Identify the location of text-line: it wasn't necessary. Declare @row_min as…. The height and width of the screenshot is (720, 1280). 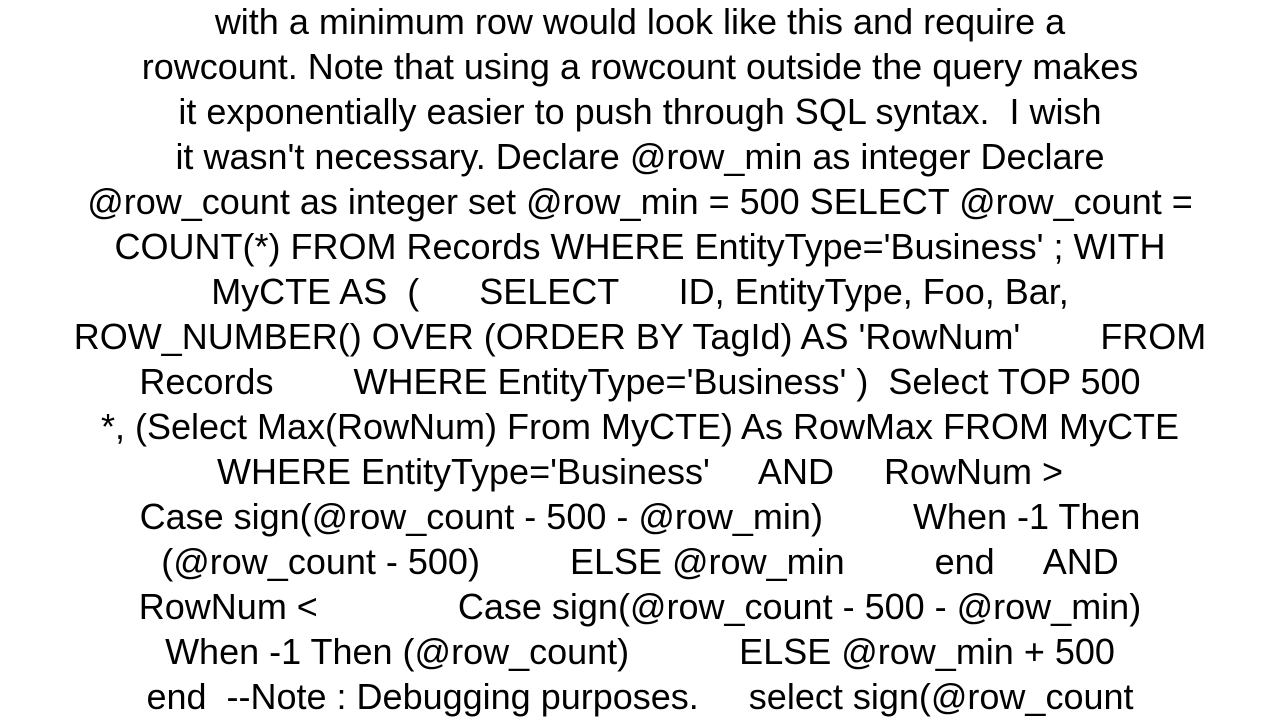
(640, 156).